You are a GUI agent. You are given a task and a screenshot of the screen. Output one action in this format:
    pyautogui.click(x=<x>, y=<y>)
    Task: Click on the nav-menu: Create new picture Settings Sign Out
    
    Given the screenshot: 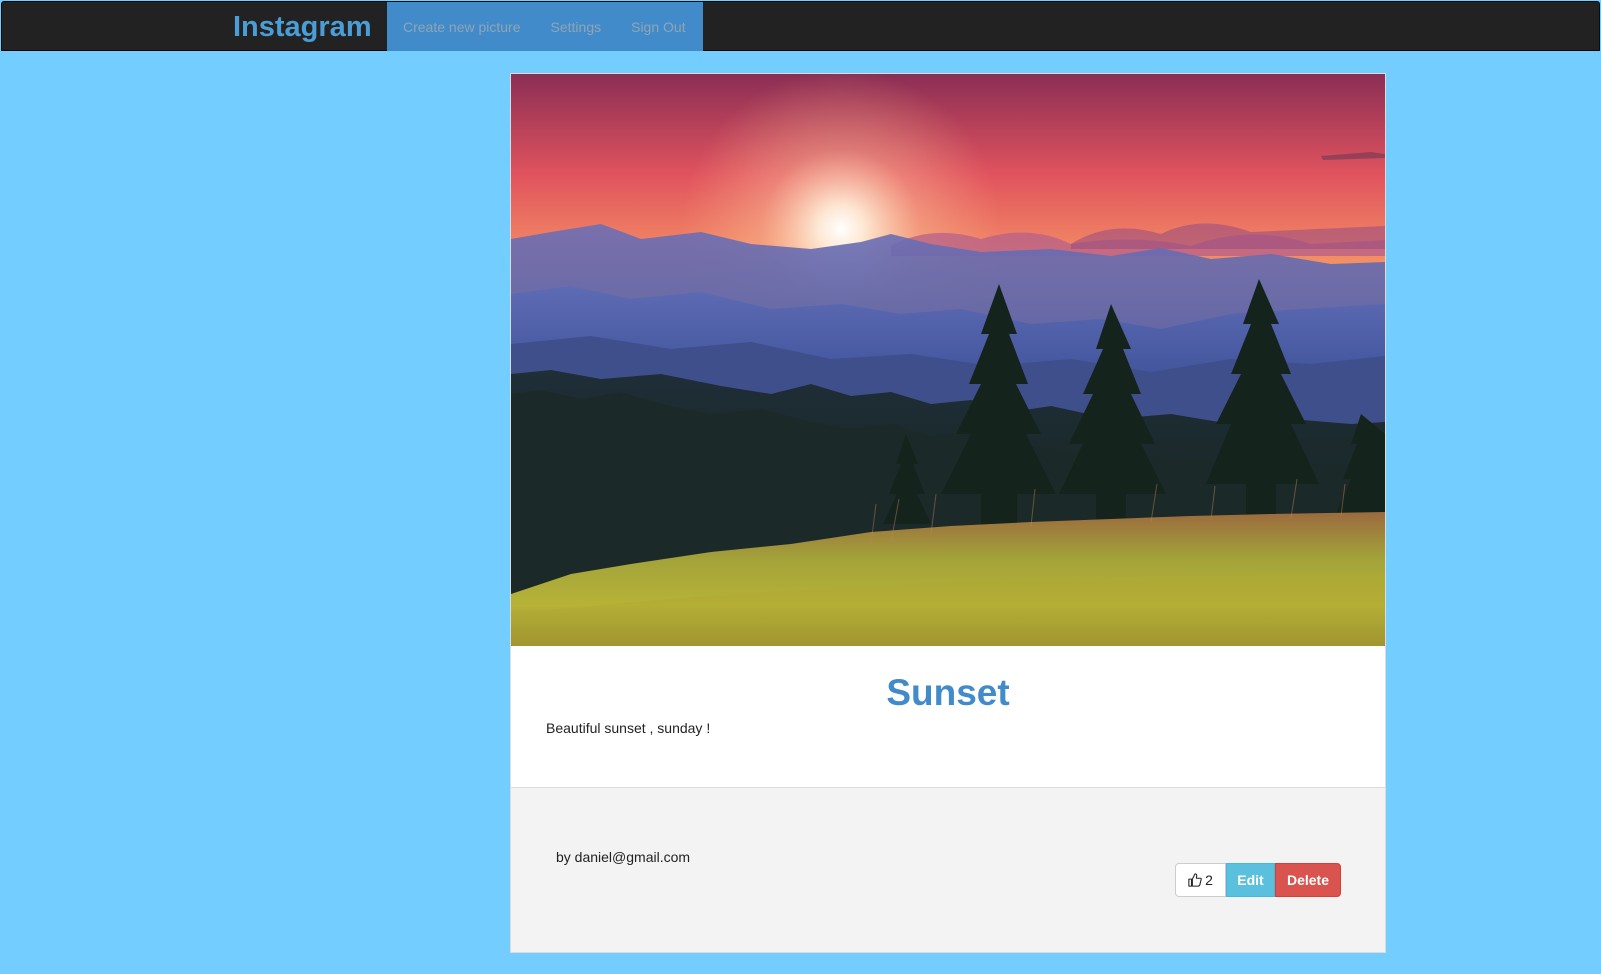 What is the action you would take?
    pyautogui.click(x=545, y=26)
    